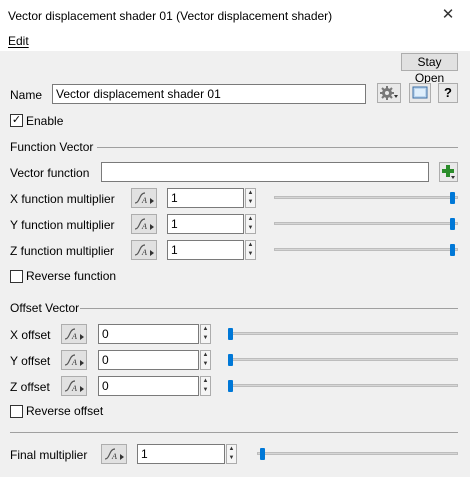  What do you see at coordinates (452, 198) in the screenshot?
I see `x-function-multiplier-slider` at bounding box center [452, 198].